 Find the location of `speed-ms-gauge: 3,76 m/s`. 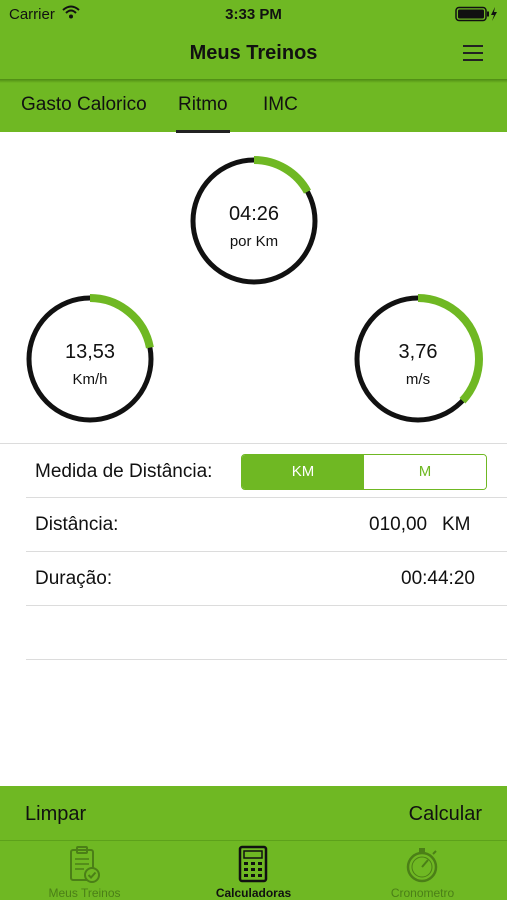

speed-ms-gauge: 3,76 m/s is located at coordinates (418, 359).